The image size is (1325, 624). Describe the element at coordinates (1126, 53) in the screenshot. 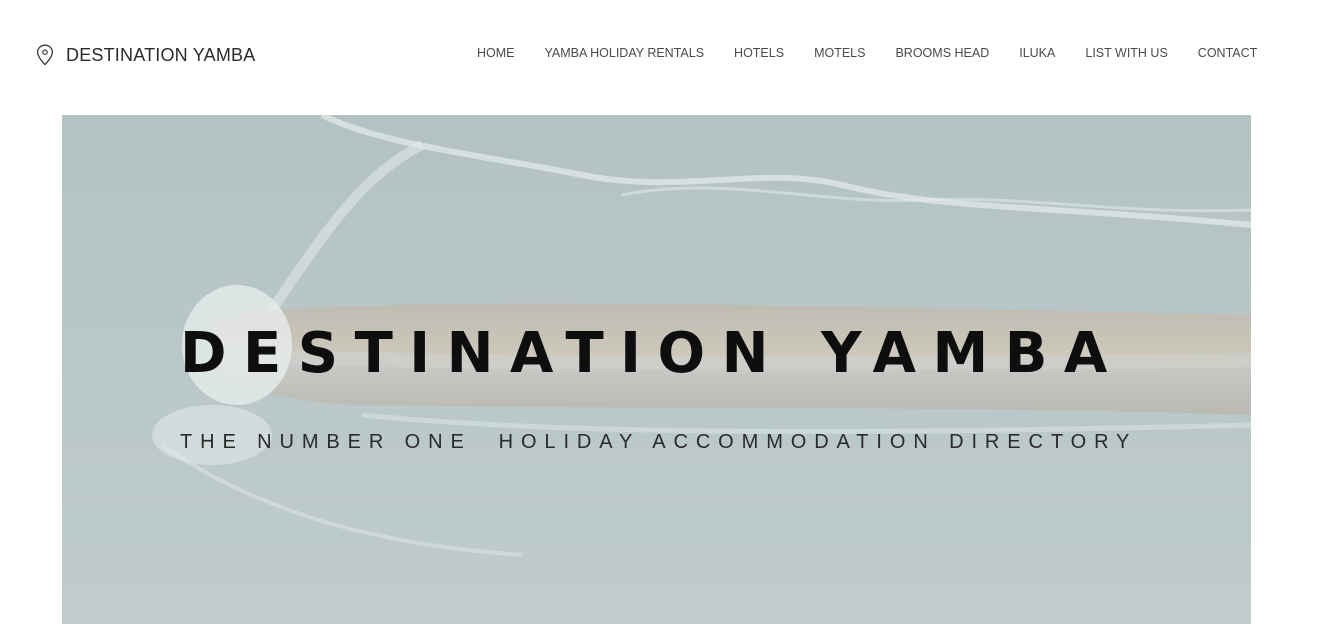

I see `nav-item-list-with-us: LIST WITH US` at that location.